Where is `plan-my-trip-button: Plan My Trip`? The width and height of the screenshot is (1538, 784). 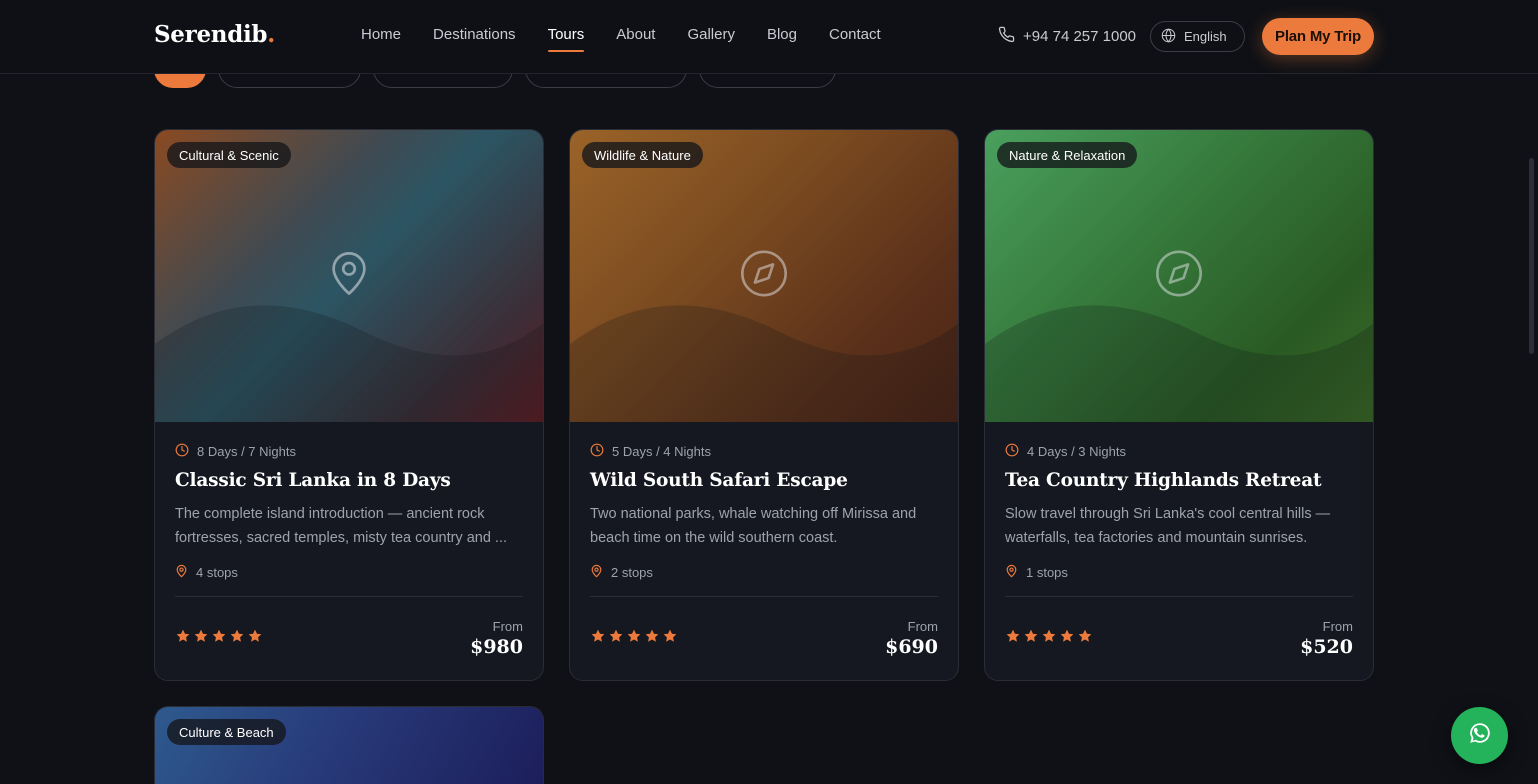
plan-my-trip-button: Plan My Trip is located at coordinates (1318, 36).